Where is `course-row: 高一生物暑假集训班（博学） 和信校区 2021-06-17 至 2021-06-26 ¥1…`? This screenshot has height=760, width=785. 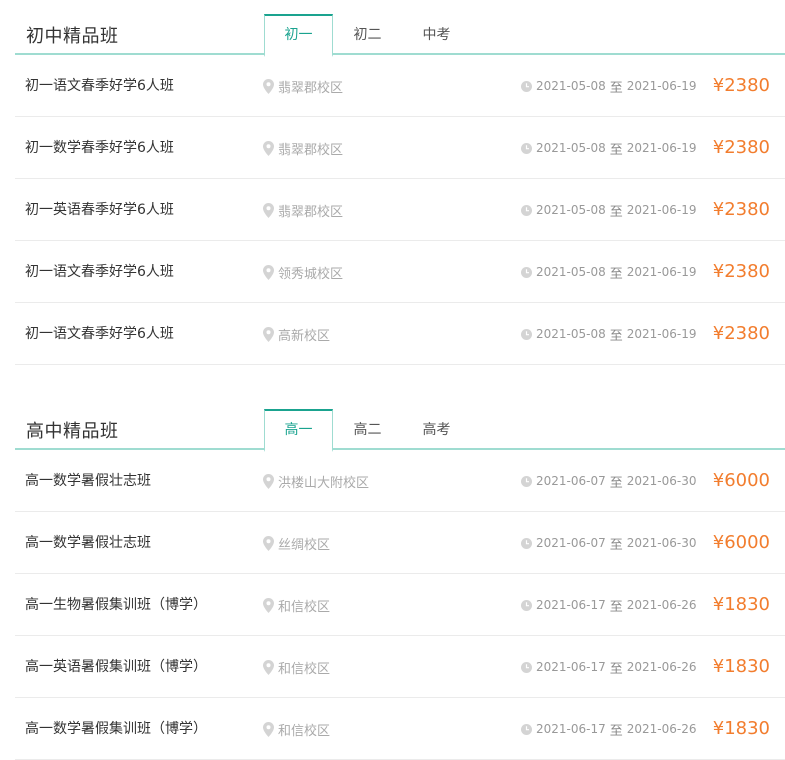 course-row: 高一生物暑假集训班（博学） 和信校区 2021-06-17 至 2021-06-26 ¥1… is located at coordinates (400, 605).